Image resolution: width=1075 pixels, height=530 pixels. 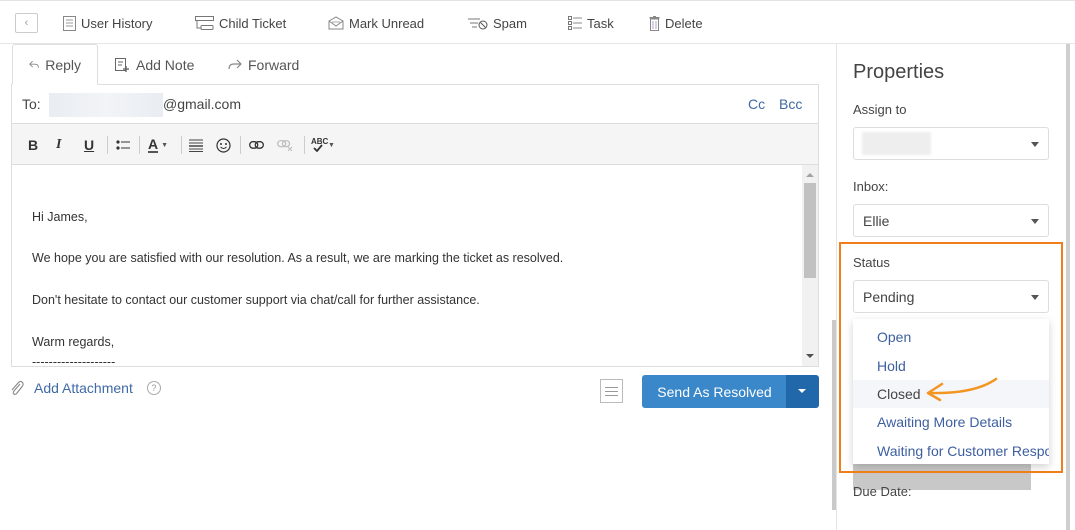 I want to click on font-color-icon: A, so click(x=153, y=144).